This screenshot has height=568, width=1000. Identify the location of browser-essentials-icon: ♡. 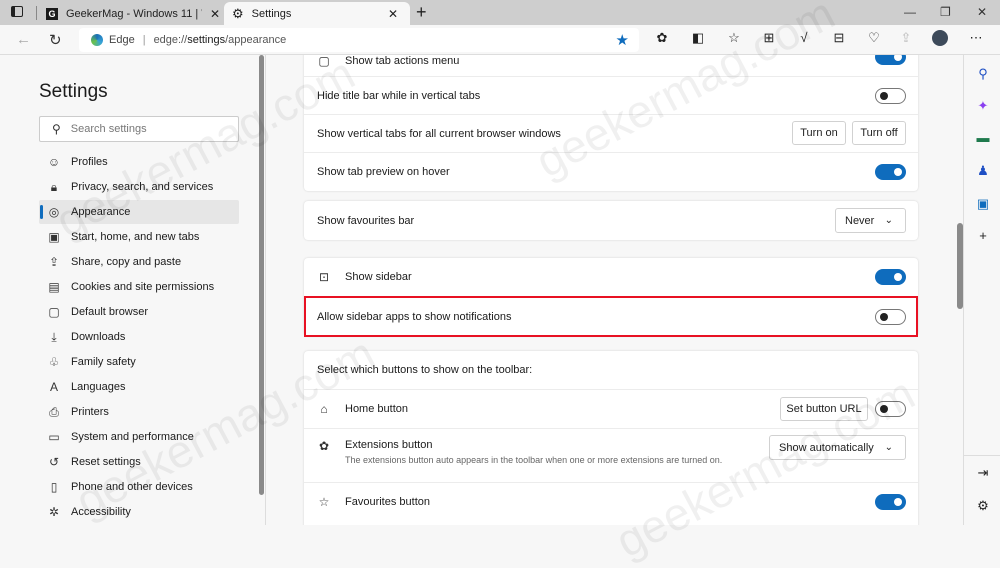
(874, 38).